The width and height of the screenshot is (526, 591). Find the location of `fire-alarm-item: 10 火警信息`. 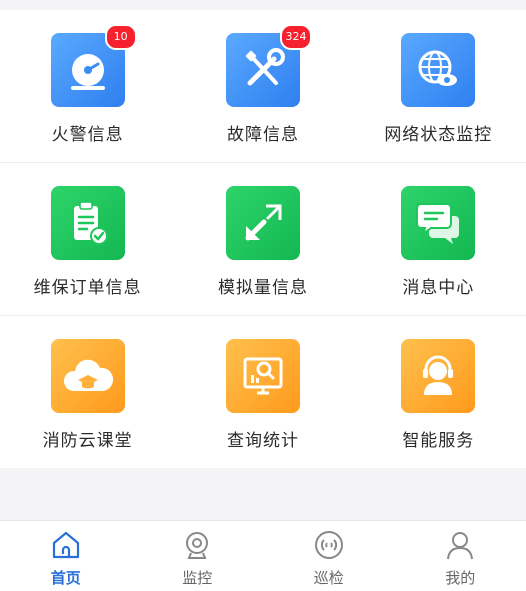

fire-alarm-item: 10 火警信息 is located at coordinates (87, 86).